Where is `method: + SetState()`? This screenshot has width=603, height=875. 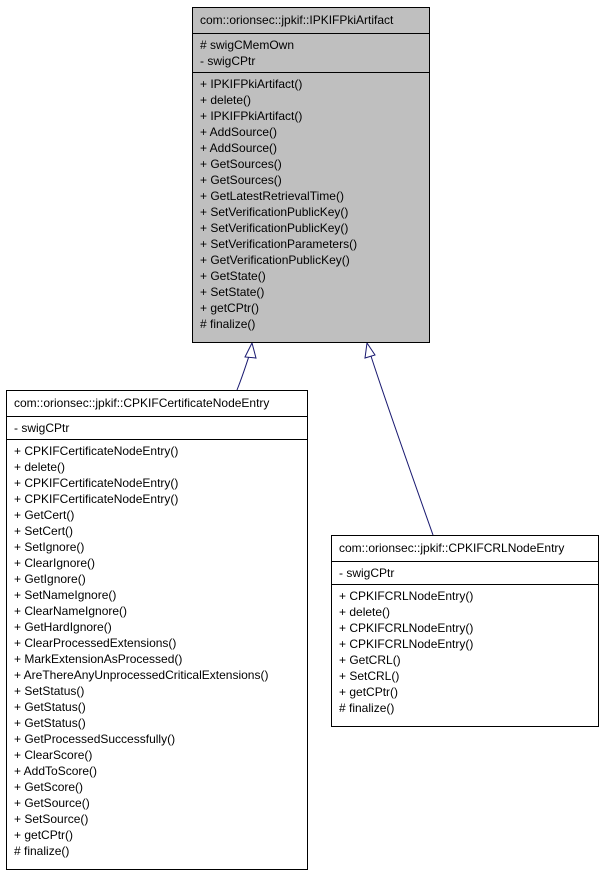
method: + SetState() is located at coordinates (232, 292).